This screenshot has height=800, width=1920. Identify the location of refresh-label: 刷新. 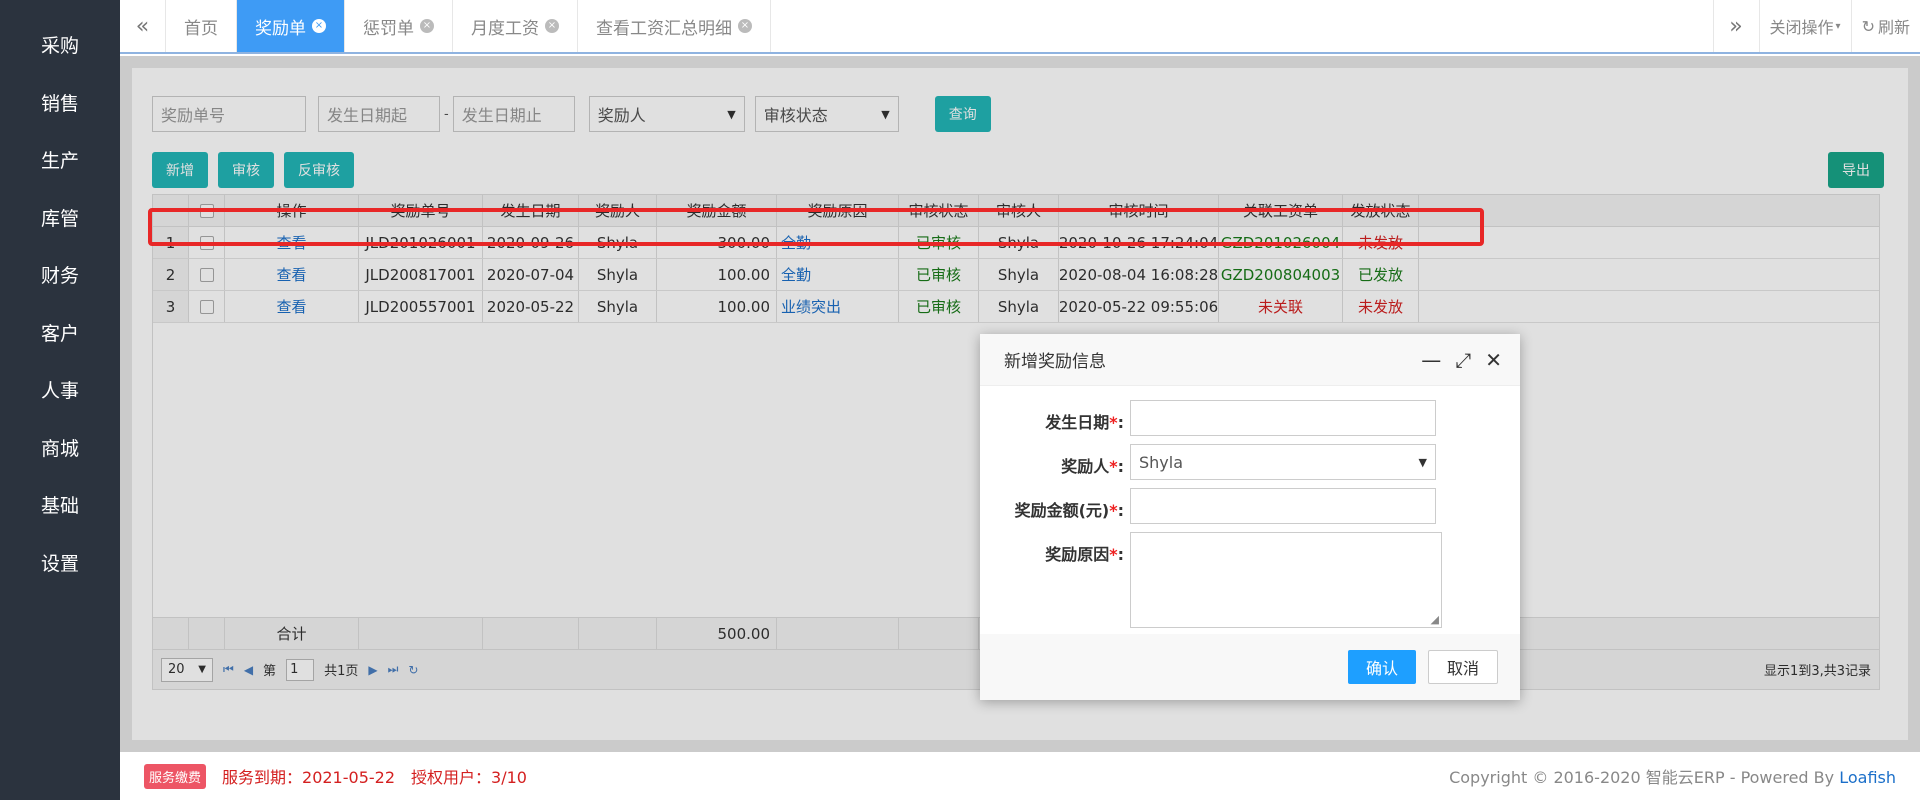
(1893, 27).